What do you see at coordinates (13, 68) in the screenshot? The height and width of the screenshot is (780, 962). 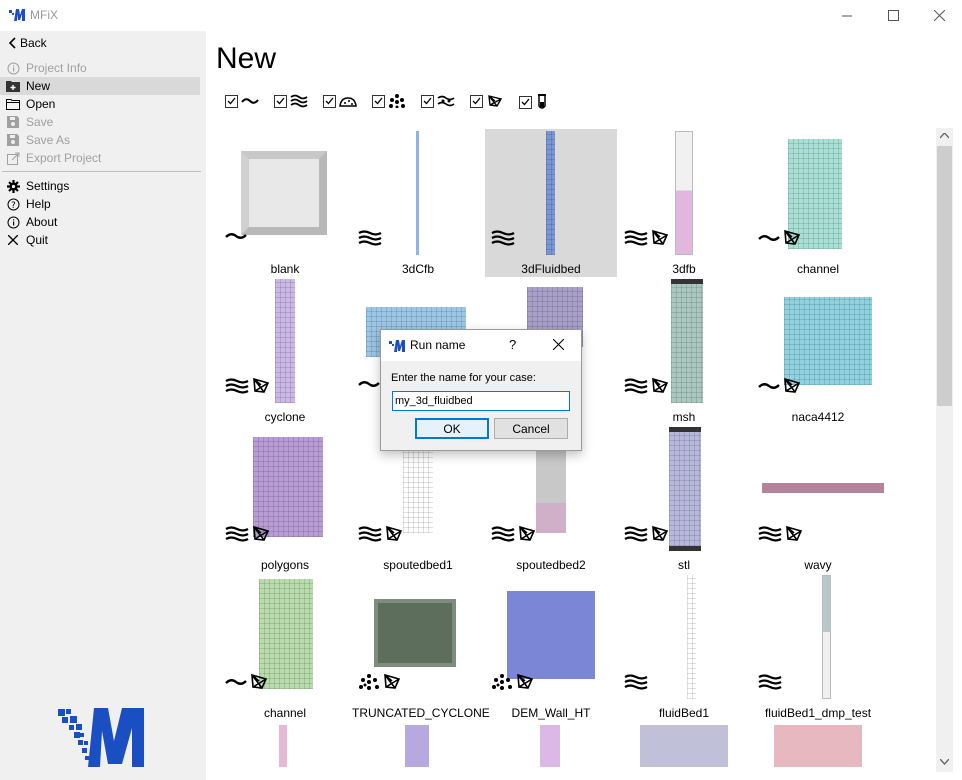 I see `info-icon` at bounding box center [13, 68].